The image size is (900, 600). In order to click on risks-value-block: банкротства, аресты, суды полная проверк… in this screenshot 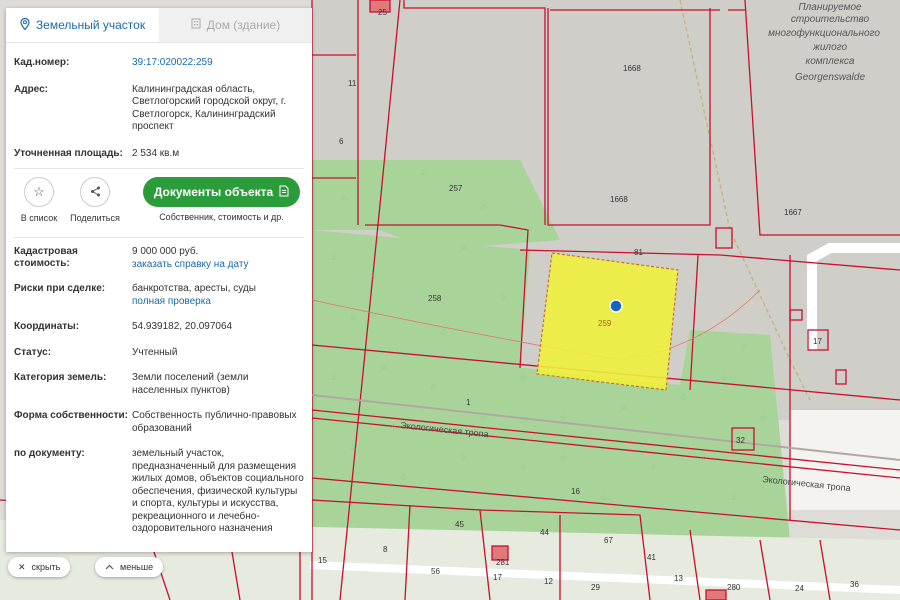, I will do `click(218, 295)`.